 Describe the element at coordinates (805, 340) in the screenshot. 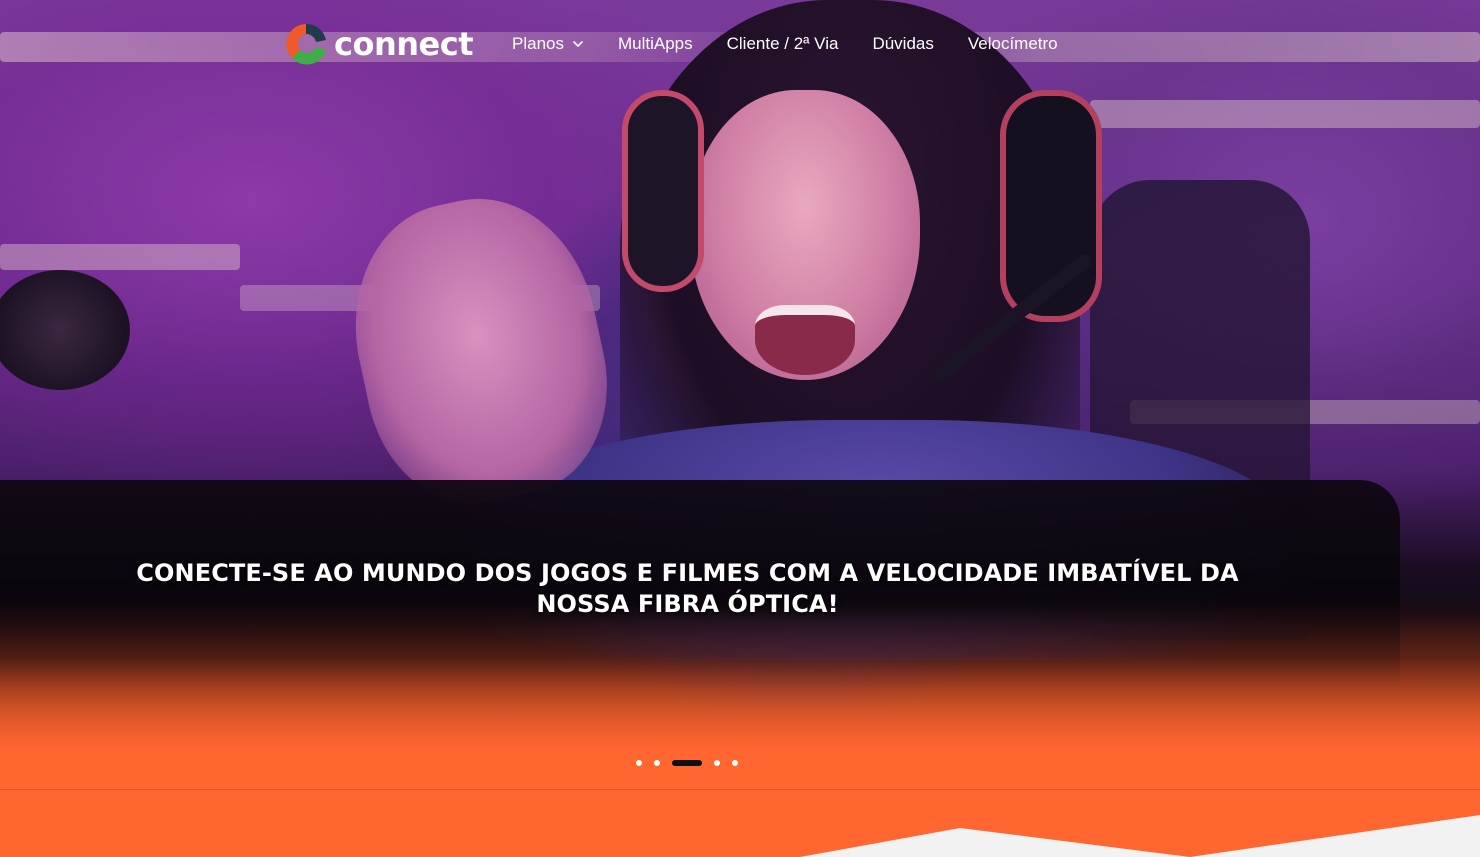

I see `hero-person-smile` at that location.